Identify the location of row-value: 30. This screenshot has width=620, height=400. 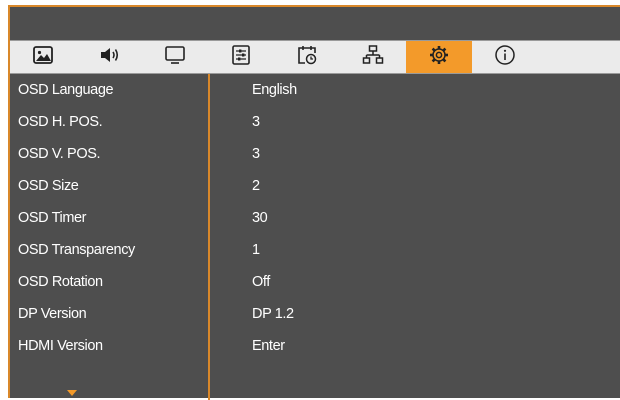
(260, 218).